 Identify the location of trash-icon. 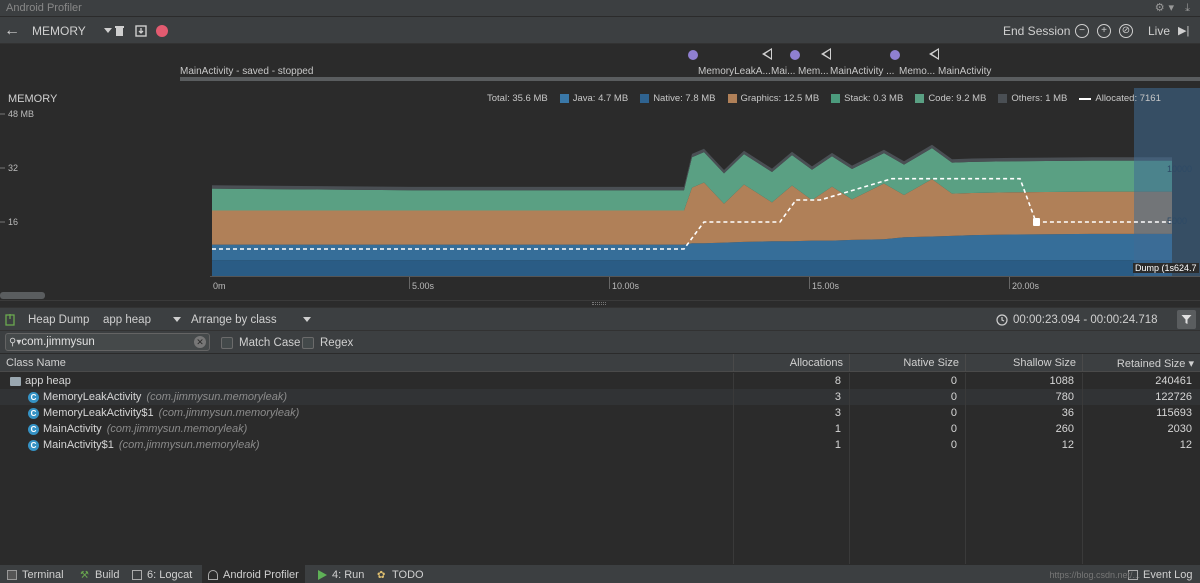
(119, 30).